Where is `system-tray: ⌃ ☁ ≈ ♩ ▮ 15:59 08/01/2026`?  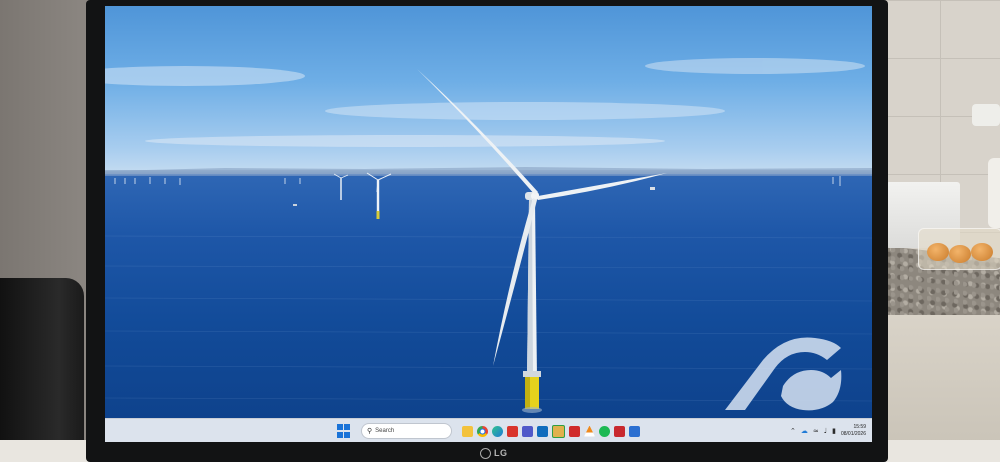
system-tray: ⌃ ☁ ≈ ♩ ▮ 15:59 08/01/2026 is located at coordinates (828, 431).